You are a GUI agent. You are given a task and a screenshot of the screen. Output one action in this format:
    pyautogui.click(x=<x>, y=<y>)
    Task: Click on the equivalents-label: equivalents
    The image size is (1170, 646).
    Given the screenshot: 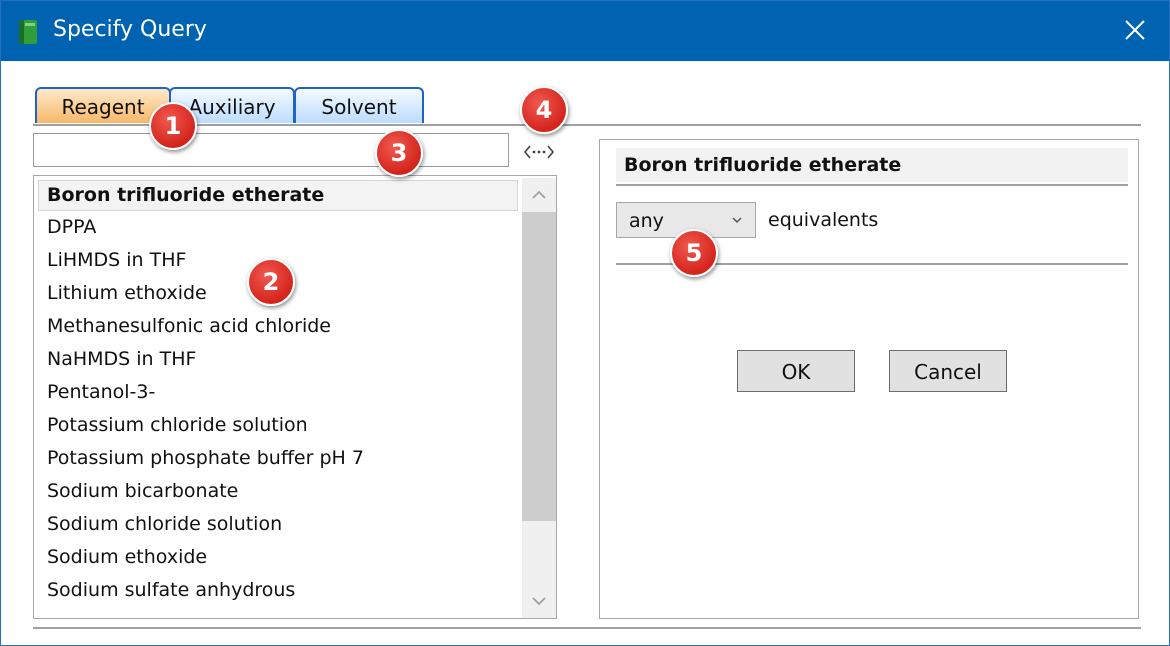 What is the action you would take?
    pyautogui.click(x=823, y=220)
    